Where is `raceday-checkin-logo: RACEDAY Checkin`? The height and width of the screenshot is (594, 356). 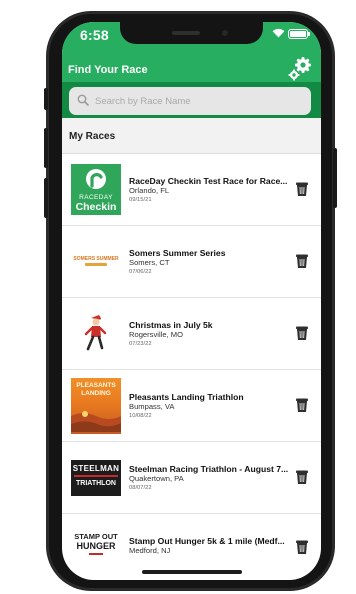
raceday-checkin-logo: RACEDAY Checkin is located at coordinates (96, 189).